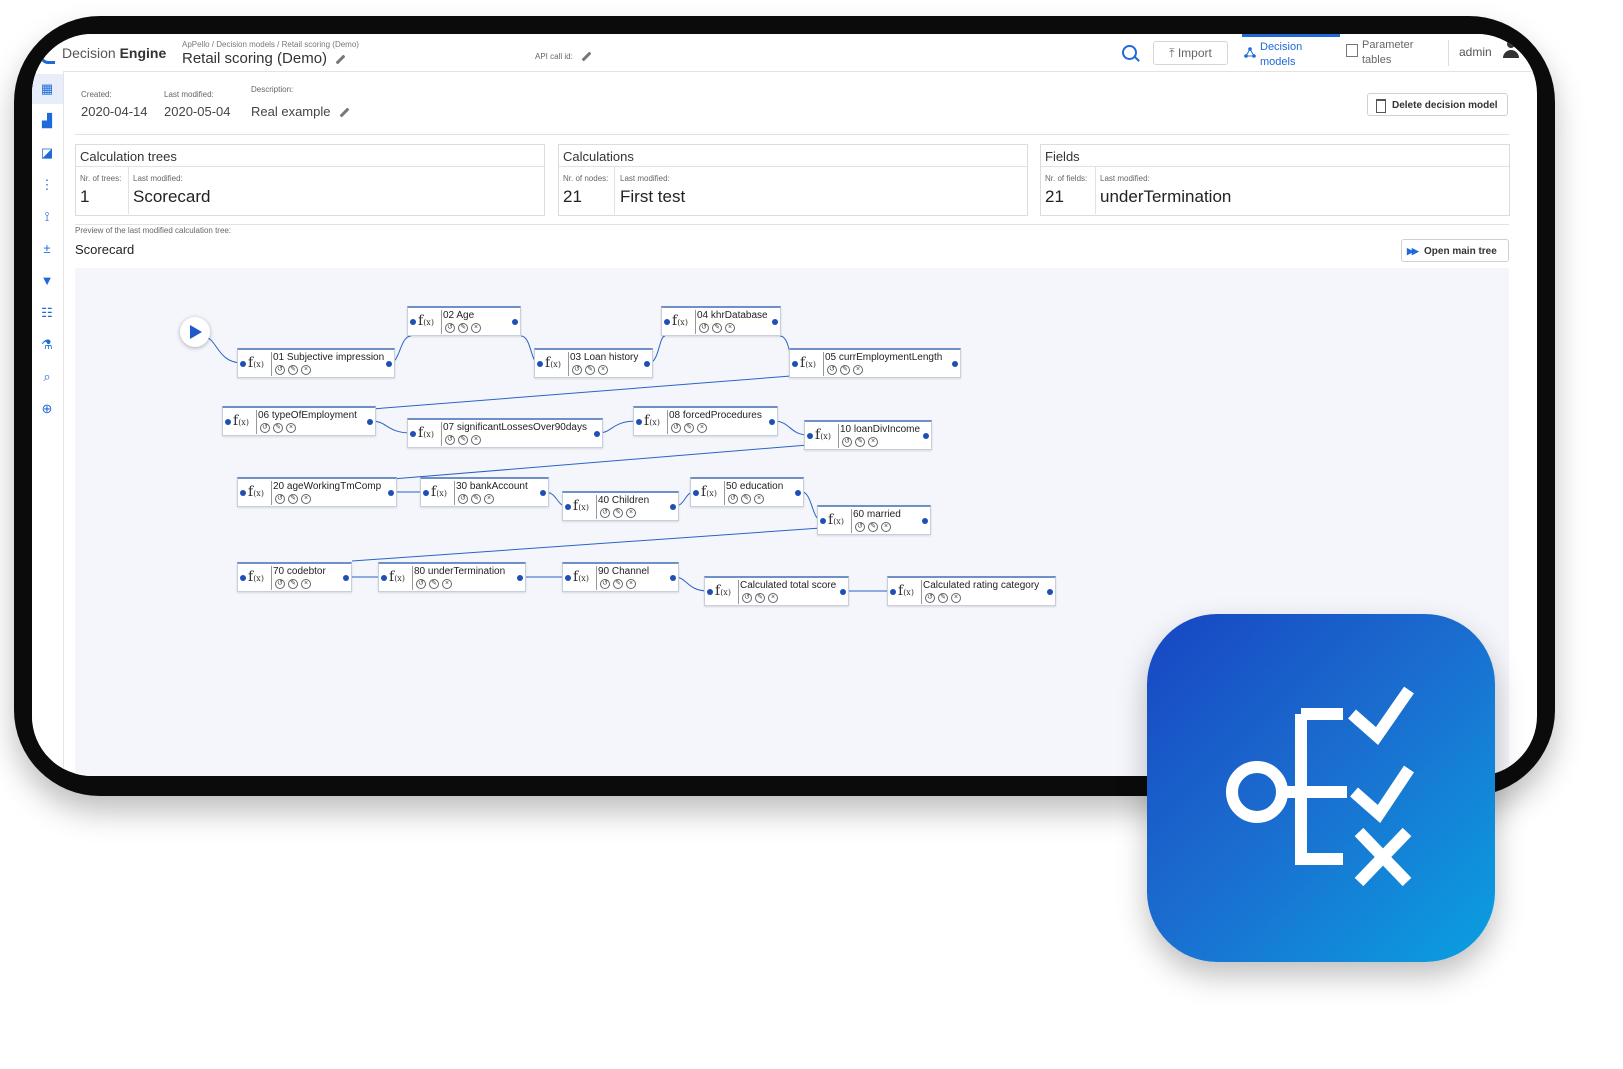 The image size is (1623, 1069). I want to click on delete-decision-model-button: Delete decision model, so click(1437, 104).